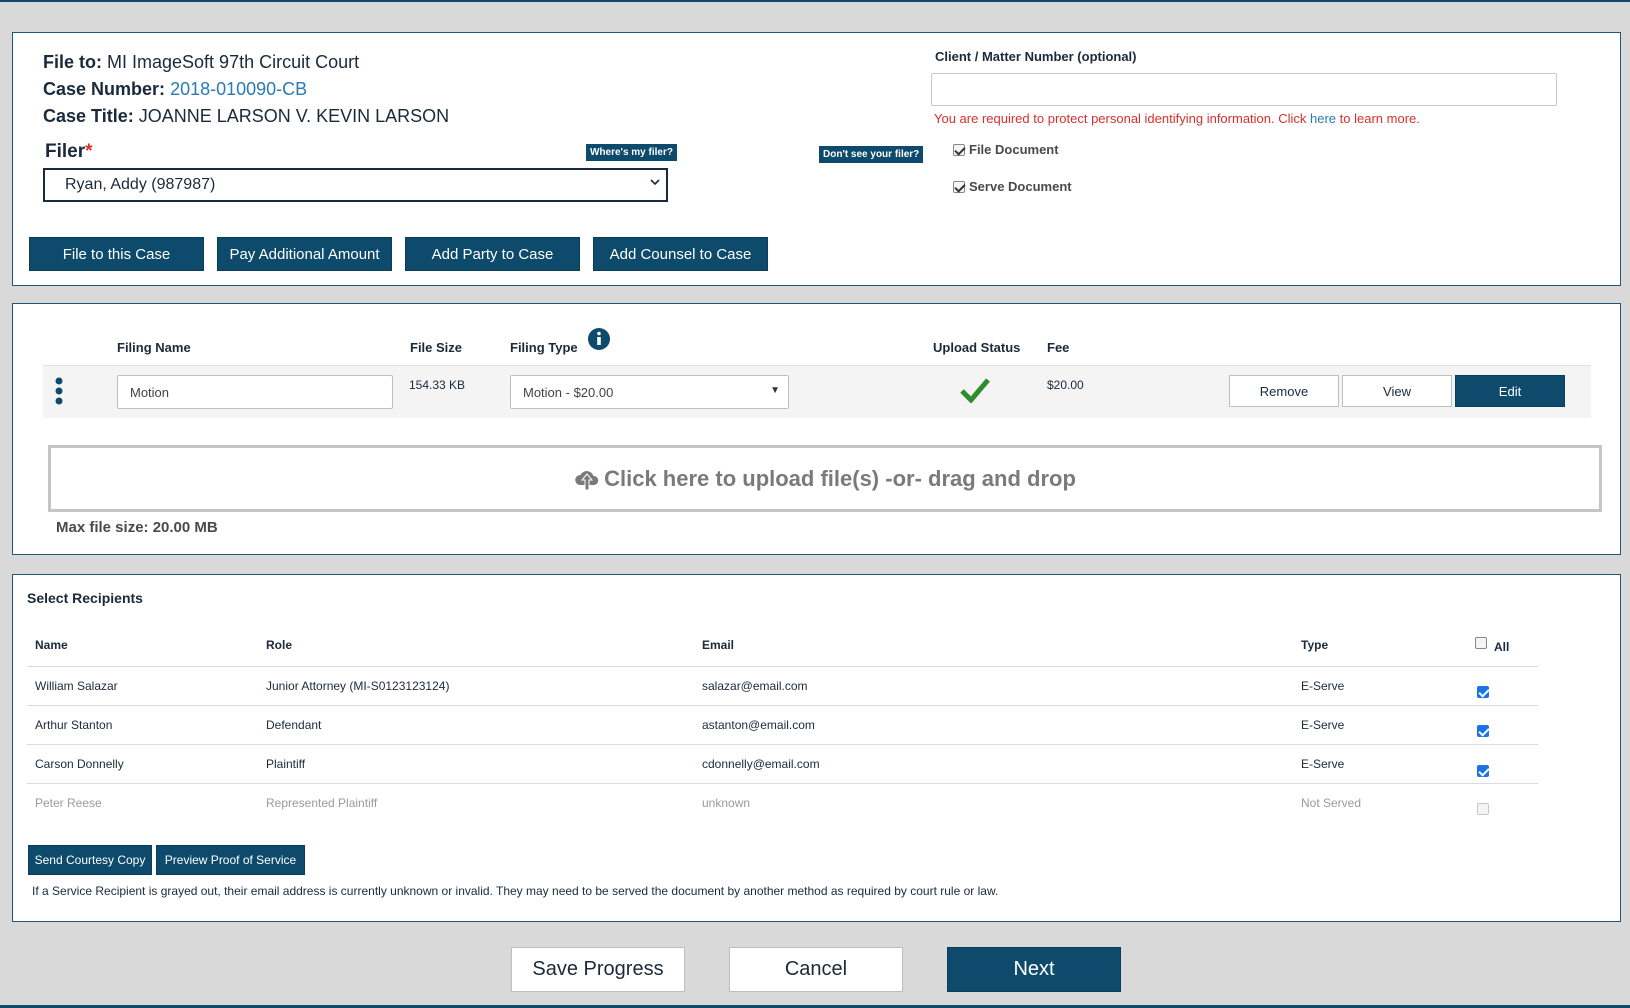 The height and width of the screenshot is (1008, 1630). Describe the element at coordinates (598, 969) in the screenshot. I see `save-progress-button: Save Progress` at that location.